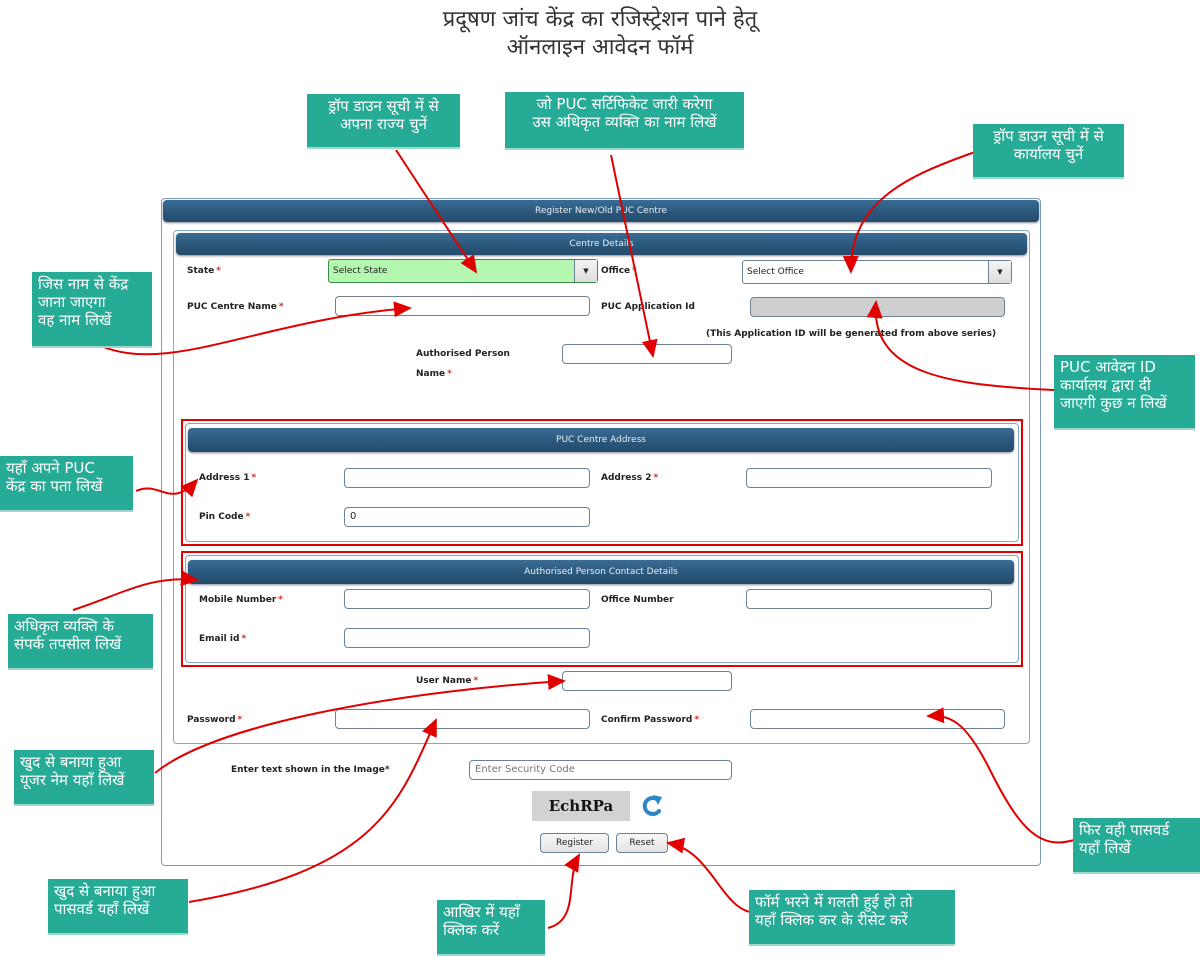  I want to click on centre-details-header: Centre Details, so click(601, 244).